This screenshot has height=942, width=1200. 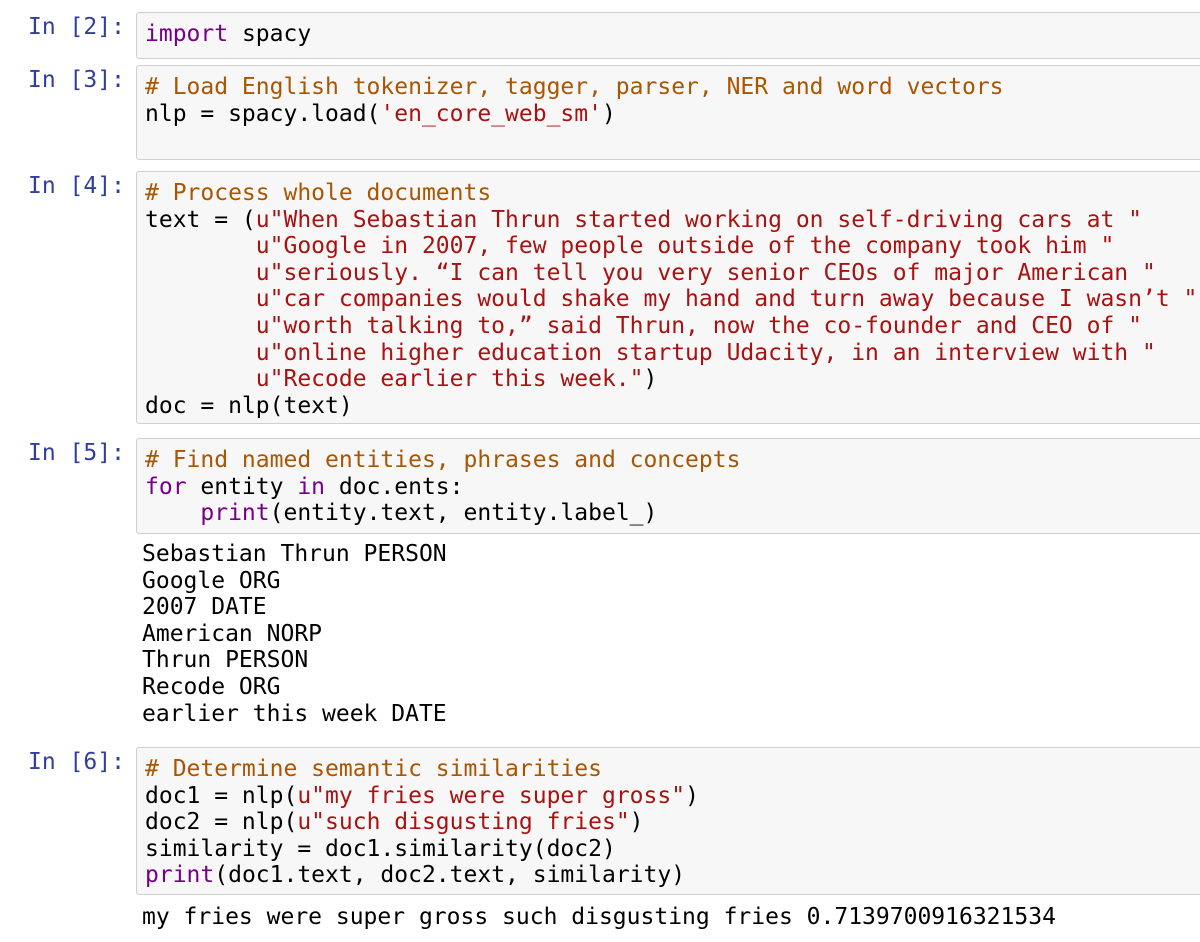 I want to click on code-token-plain: similarity = doc1.similarity(doc2), so click(x=380, y=848).